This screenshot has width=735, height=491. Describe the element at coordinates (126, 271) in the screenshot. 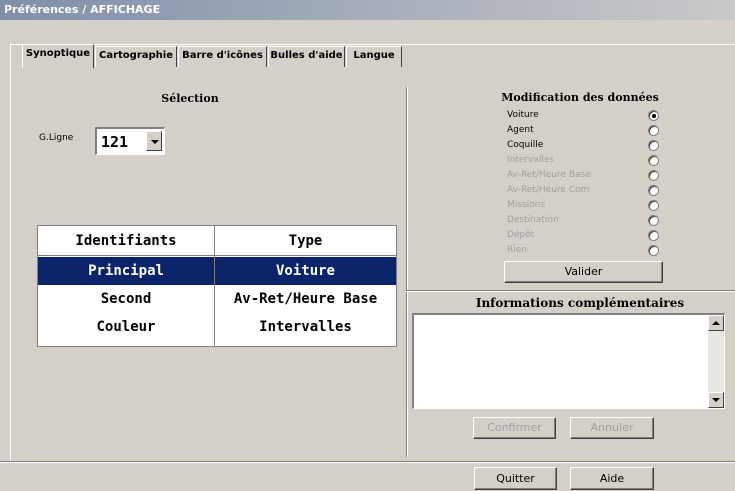

I see `table-row-id: Principal` at that location.